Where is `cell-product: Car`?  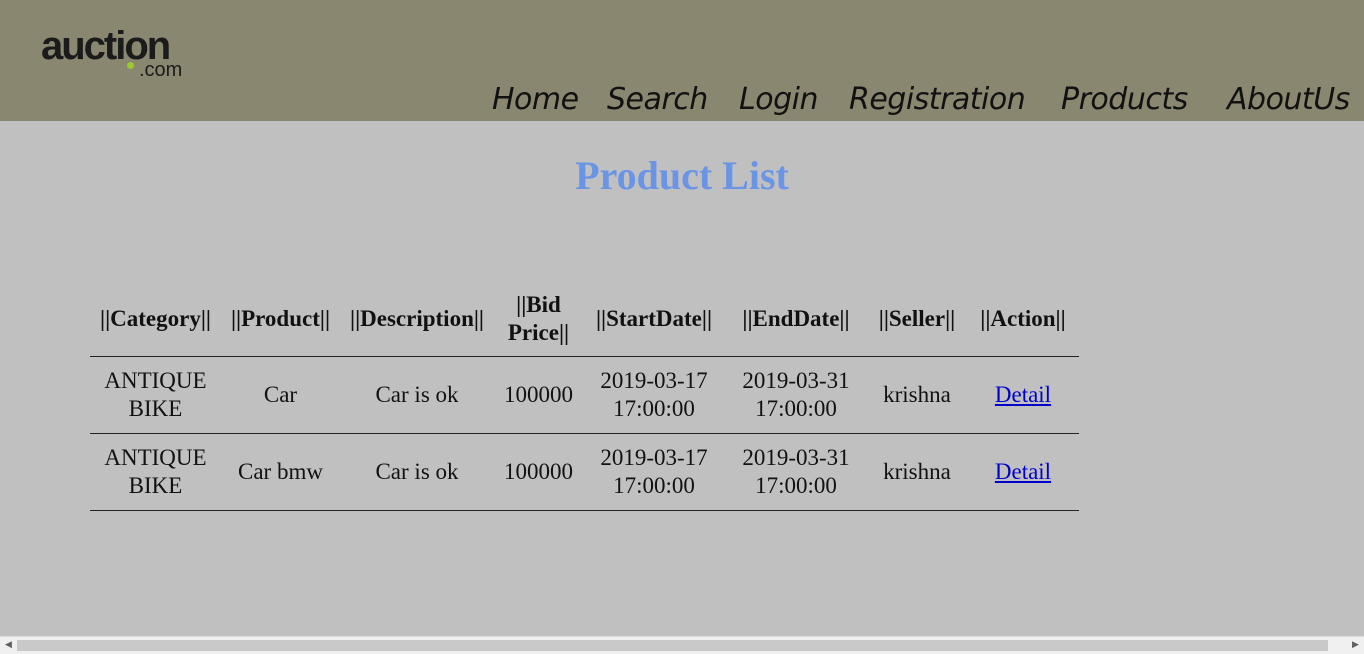
cell-product: Car is located at coordinates (280, 395).